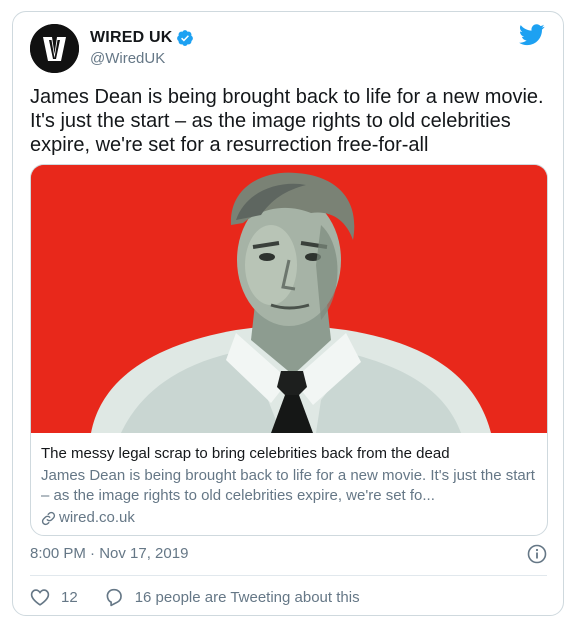 The width and height of the screenshot is (580, 627). Describe the element at coordinates (48, 518) in the screenshot. I see `link-icon` at that location.